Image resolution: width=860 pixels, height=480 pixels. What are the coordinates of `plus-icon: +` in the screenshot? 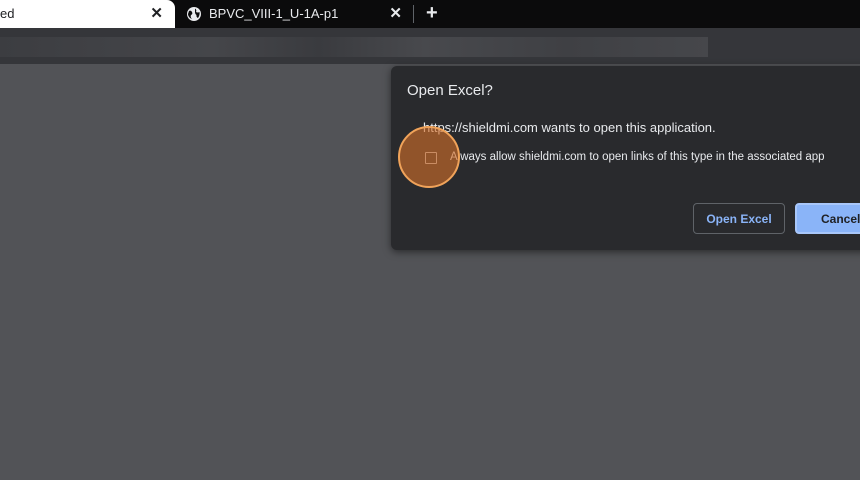 It's located at (432, 13).